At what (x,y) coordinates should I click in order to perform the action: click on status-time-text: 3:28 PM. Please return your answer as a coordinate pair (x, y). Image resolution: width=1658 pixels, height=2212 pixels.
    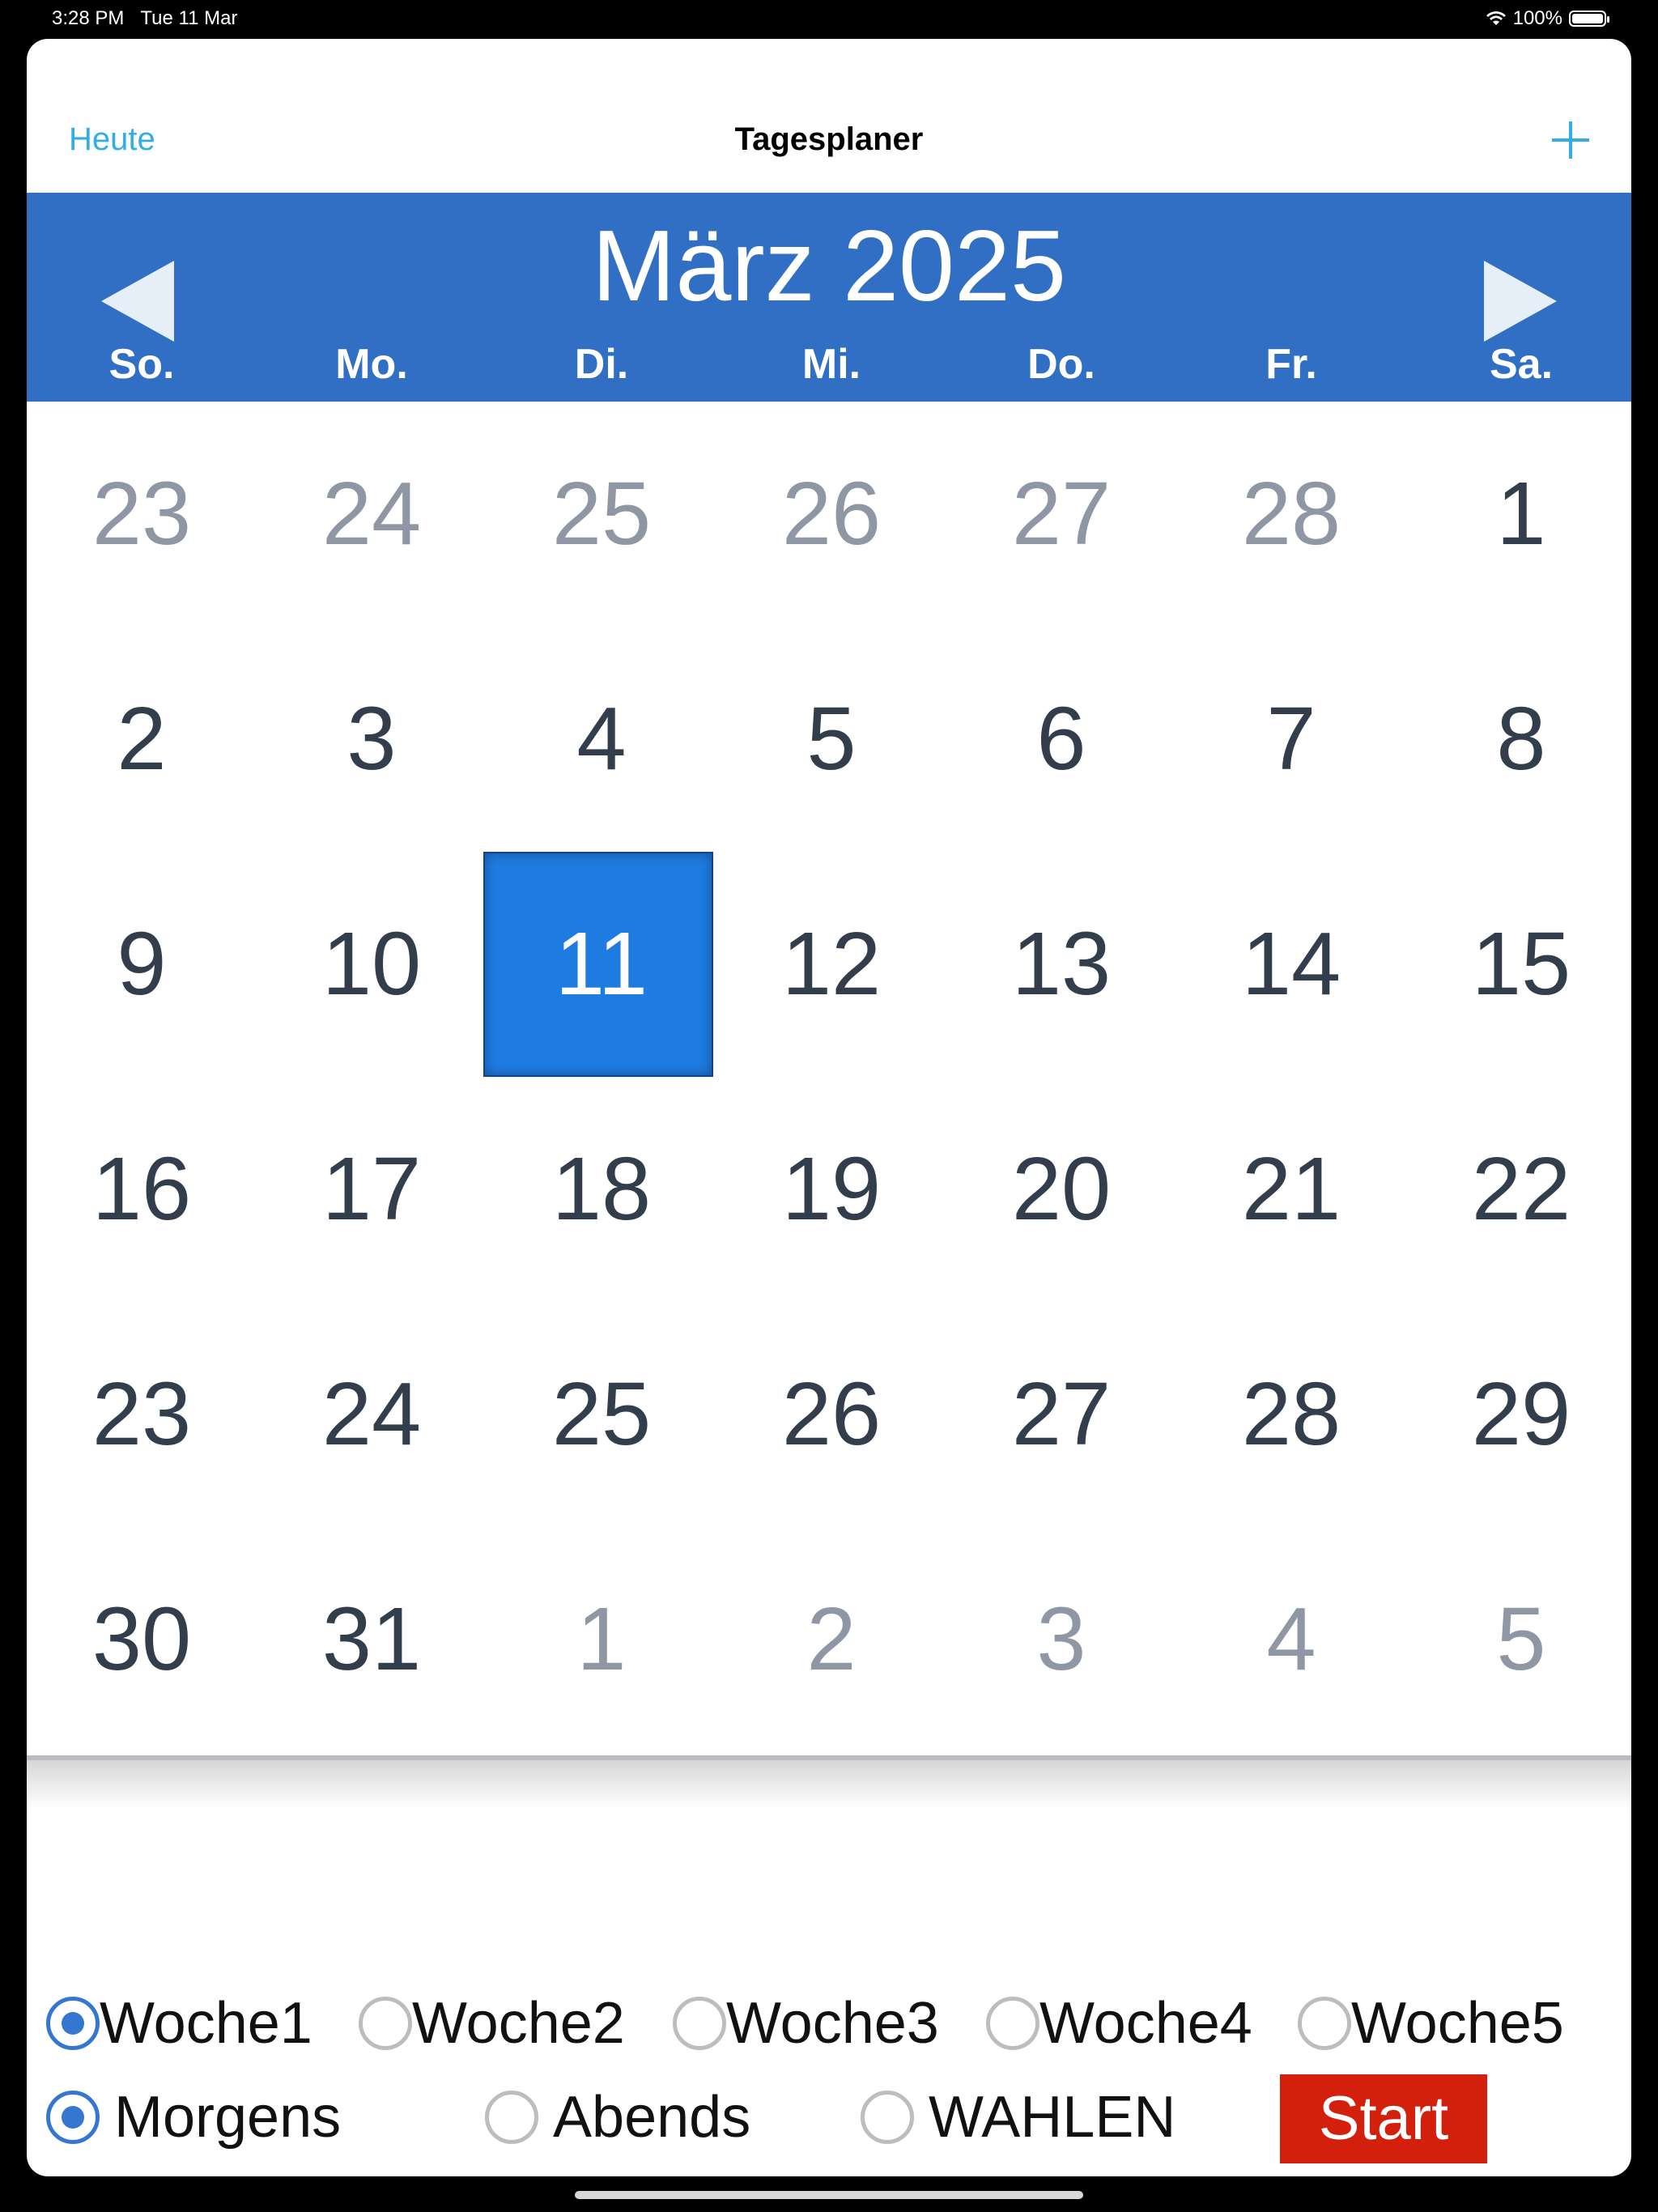
    Looking at the image, I should click on (88, 18).